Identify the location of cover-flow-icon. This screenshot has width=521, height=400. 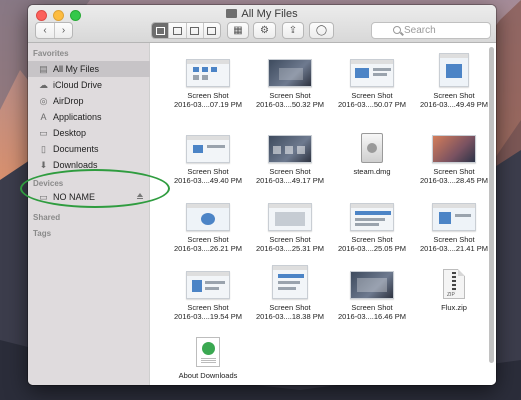
(212, 30).